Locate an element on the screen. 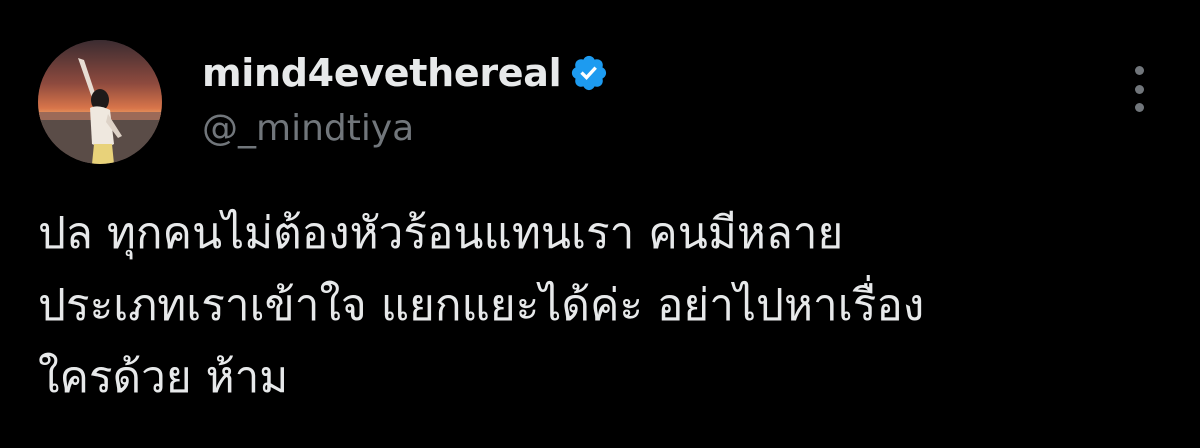 The height and width of the screenshot is (448, 1200). verified-badge-icon is located at coordinates (589, 73).